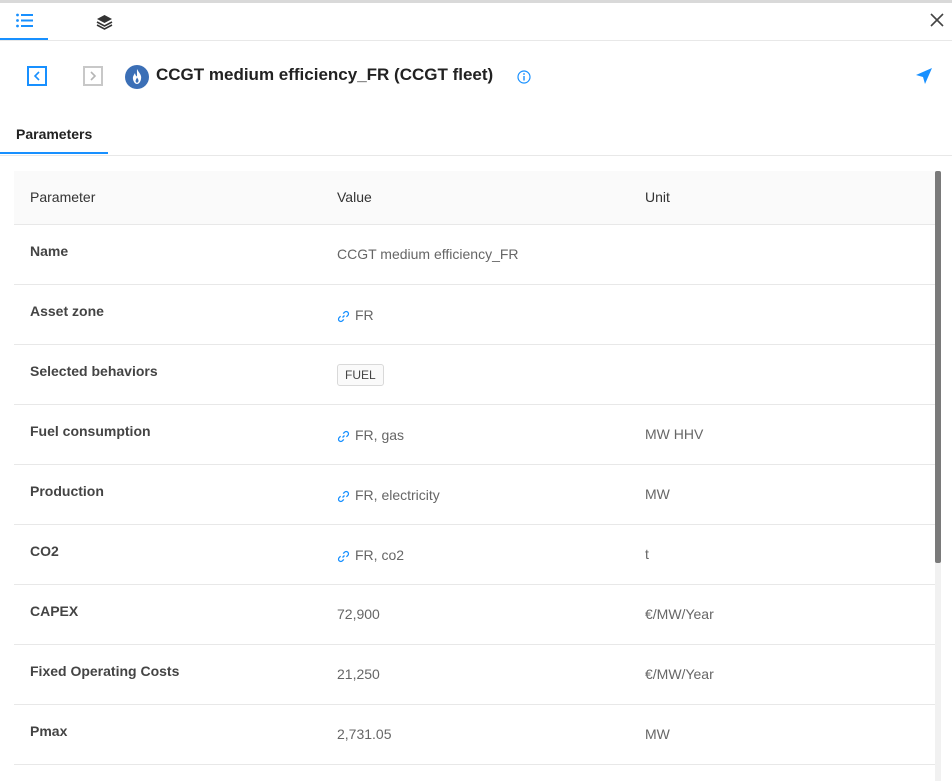 This screenshot has height=781, width=952. I want to click on tab-parameters: Parameters, so click(54, 134).